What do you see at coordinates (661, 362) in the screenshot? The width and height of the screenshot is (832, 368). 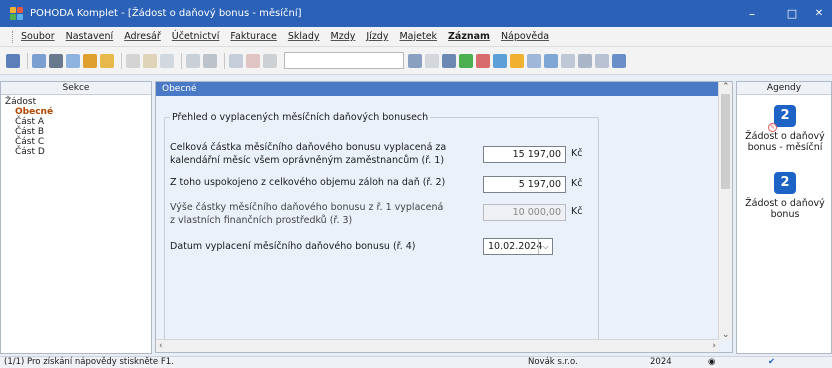 I see `status-year: 2024` at bounding box center [661, 362].